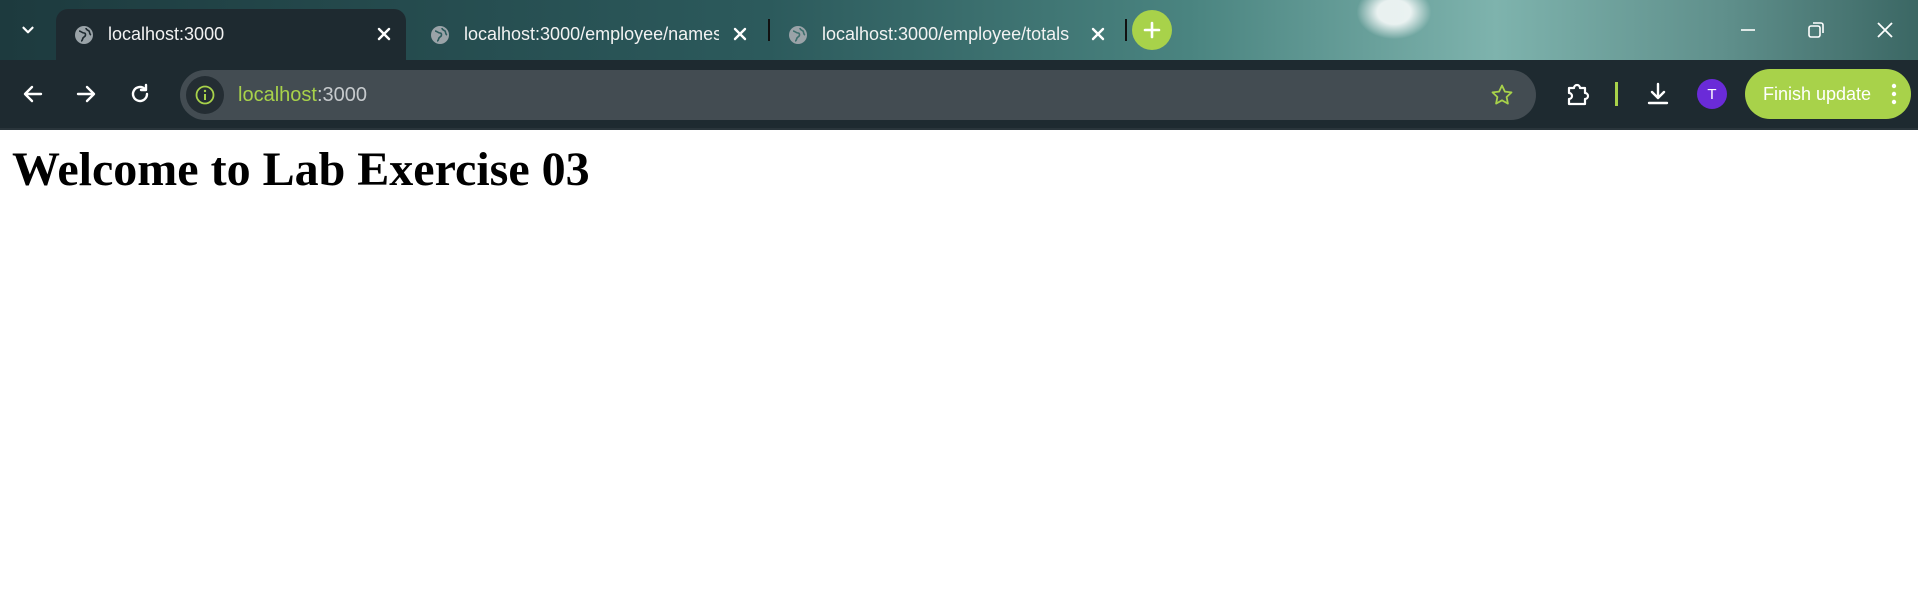  Describe the element at coordinates (858, 95) in the screenshot. I see `address-bar: localhost:3000` at that location.